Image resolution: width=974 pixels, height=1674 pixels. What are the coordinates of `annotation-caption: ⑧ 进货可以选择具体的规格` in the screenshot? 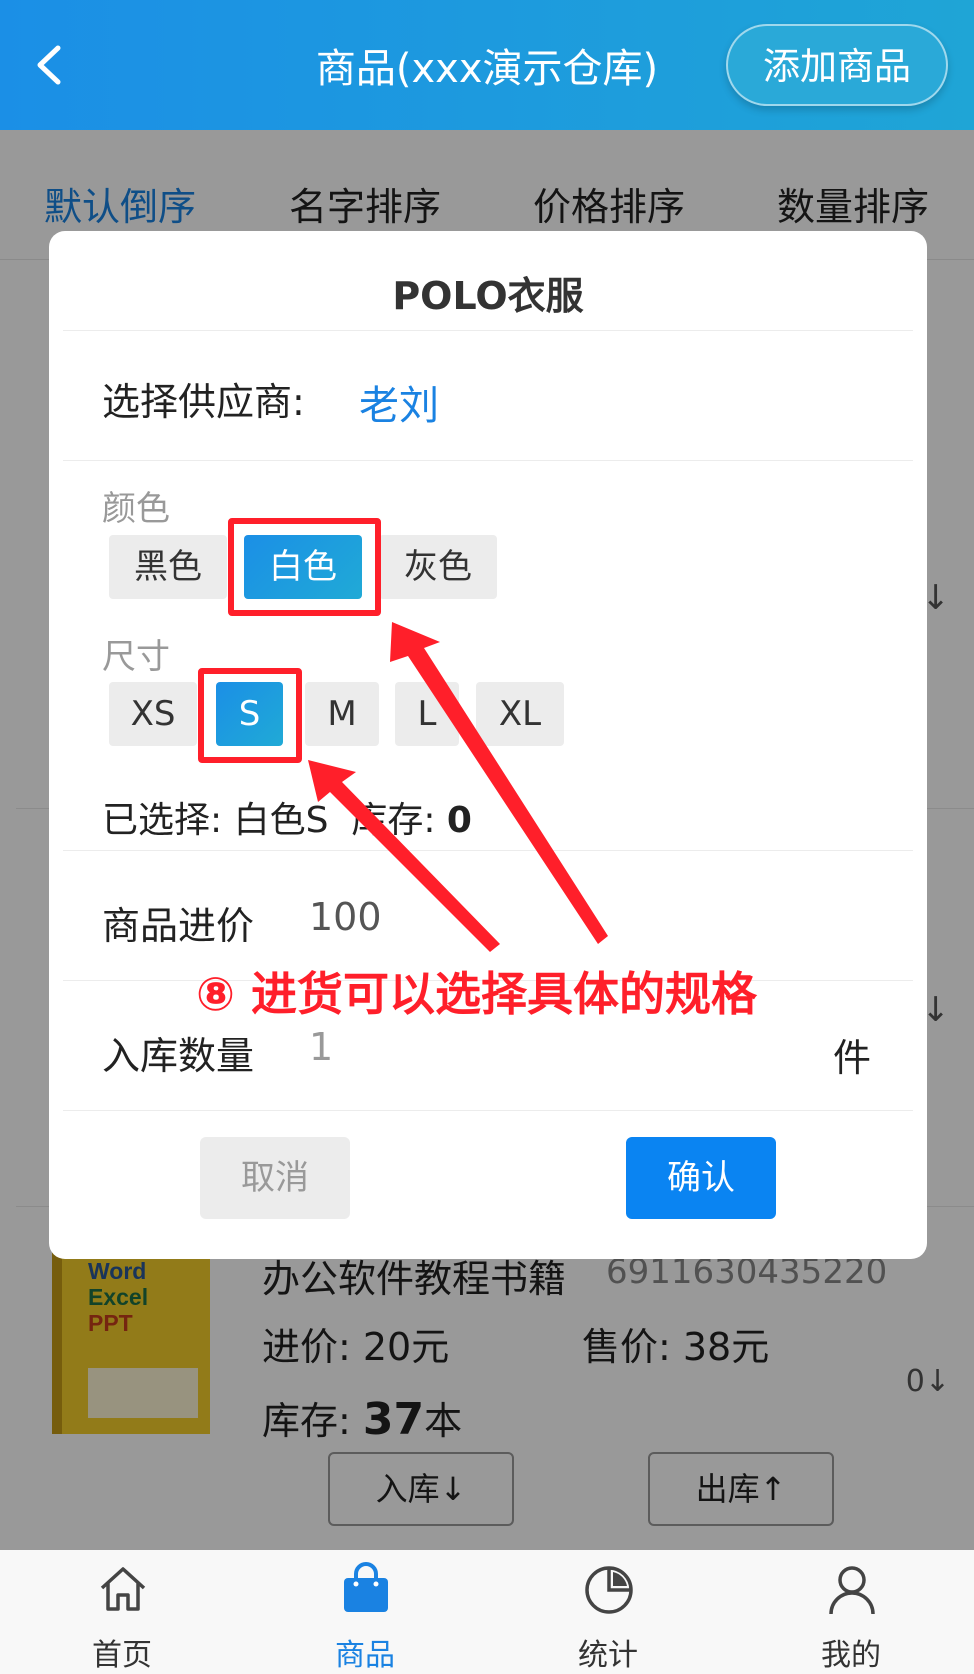 It's located at (476, 994).